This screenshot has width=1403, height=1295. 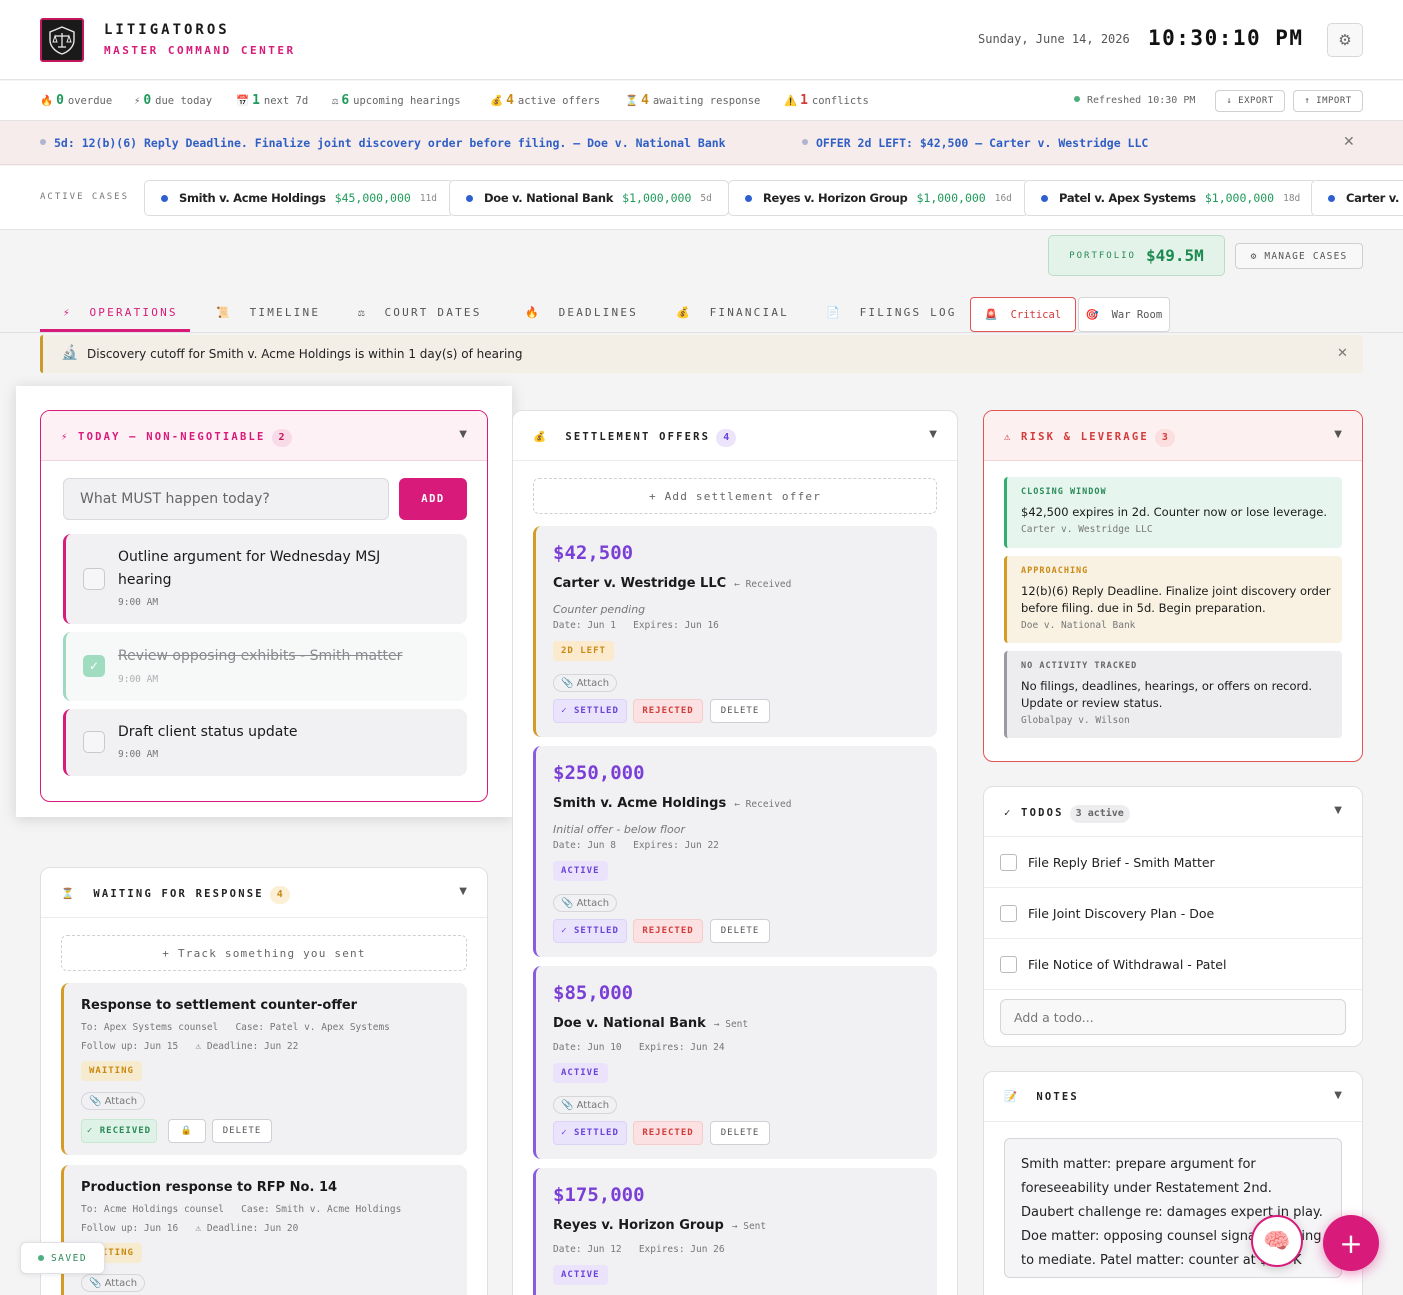 What do you see at coordinates (62, 40) in the screenshot?
I see `scales-logo-icon` at bounding box center [62, 40].